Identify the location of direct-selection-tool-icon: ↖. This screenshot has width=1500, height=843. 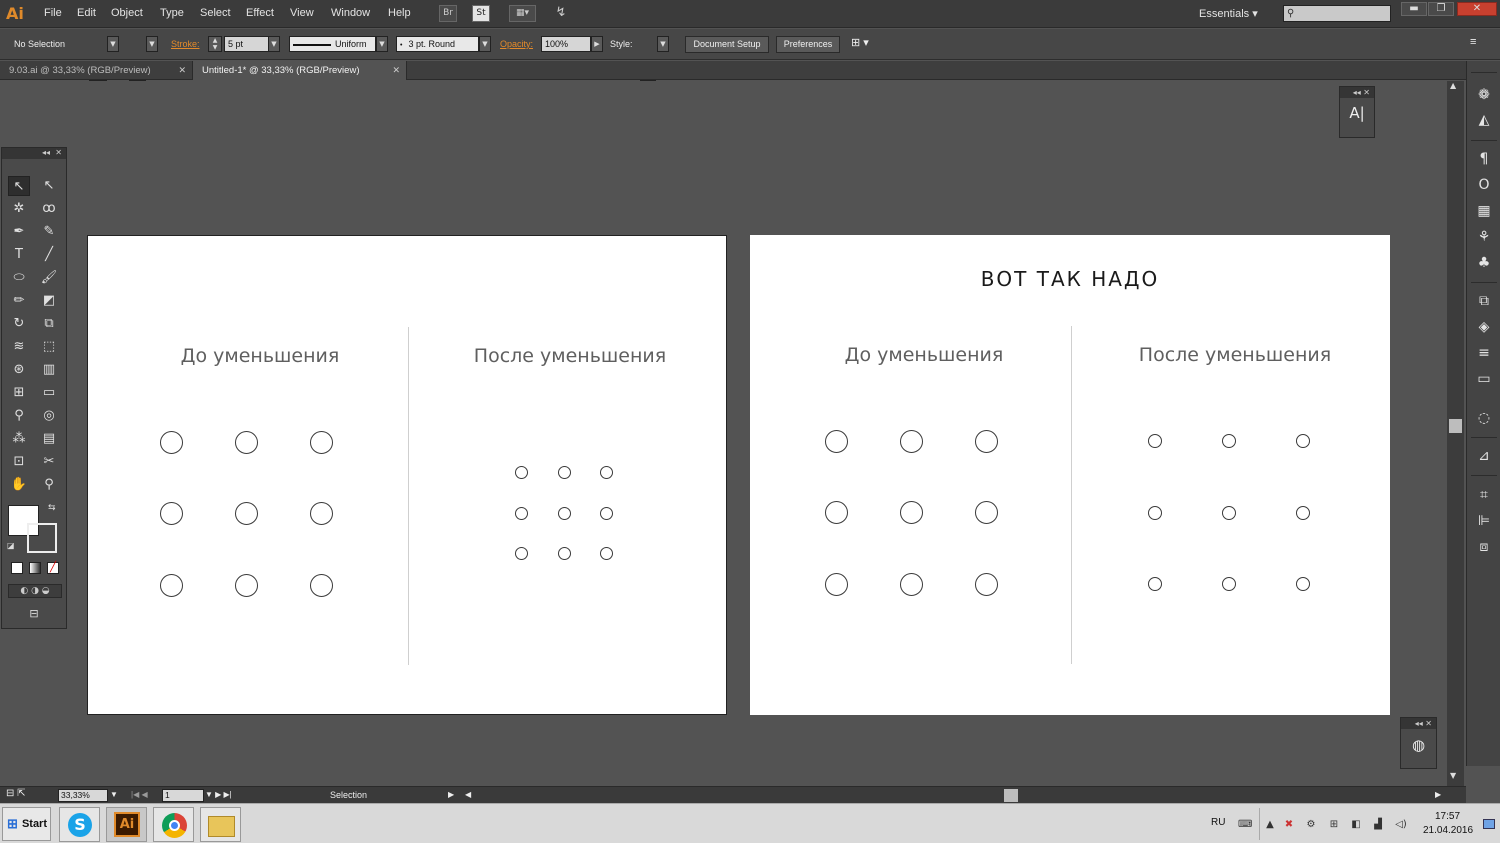
(49, 186).